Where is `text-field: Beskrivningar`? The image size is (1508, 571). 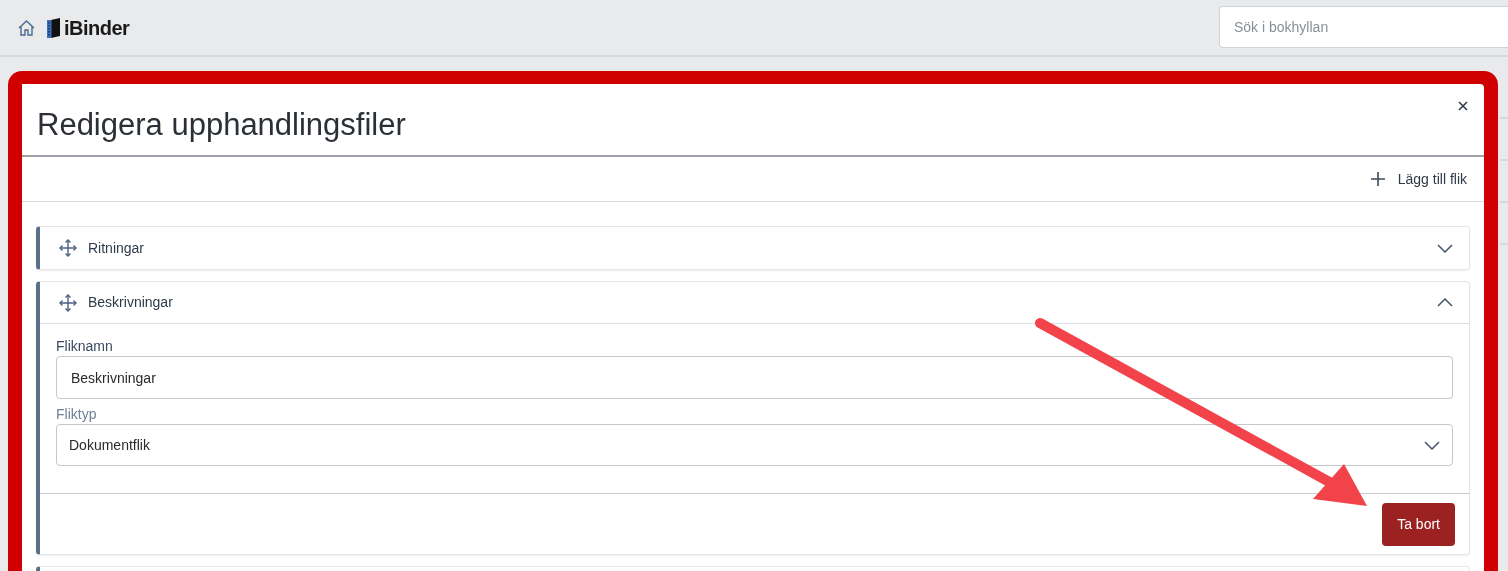 text-field: Beskrivningar is located at coordinates (754, 377).